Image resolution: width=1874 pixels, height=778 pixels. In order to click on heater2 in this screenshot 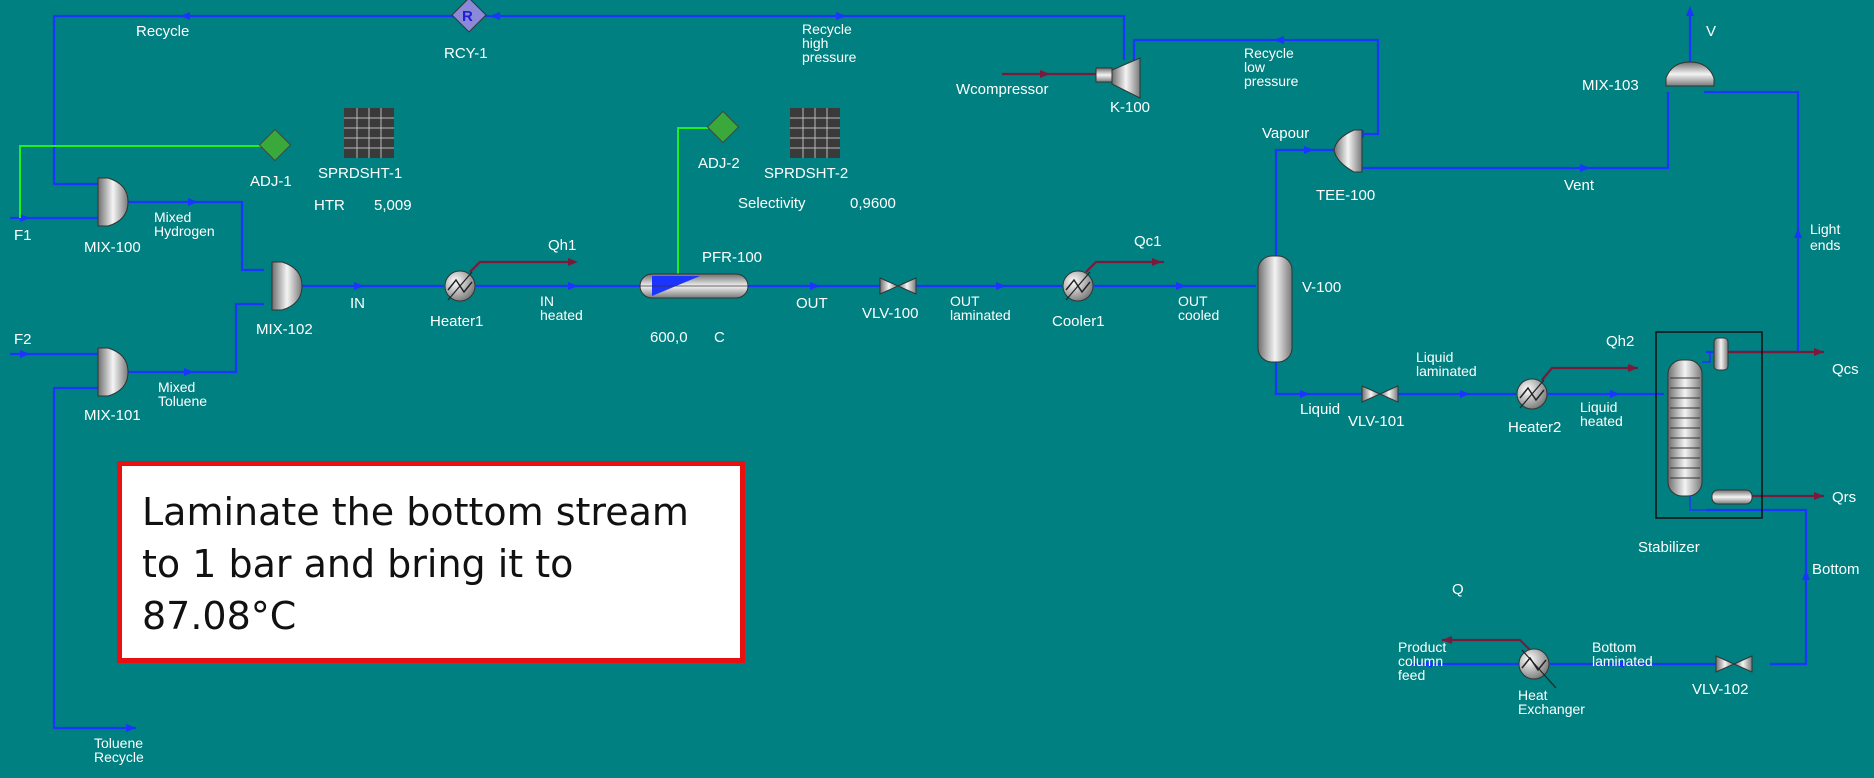, I will do `click(1532, 394)`.